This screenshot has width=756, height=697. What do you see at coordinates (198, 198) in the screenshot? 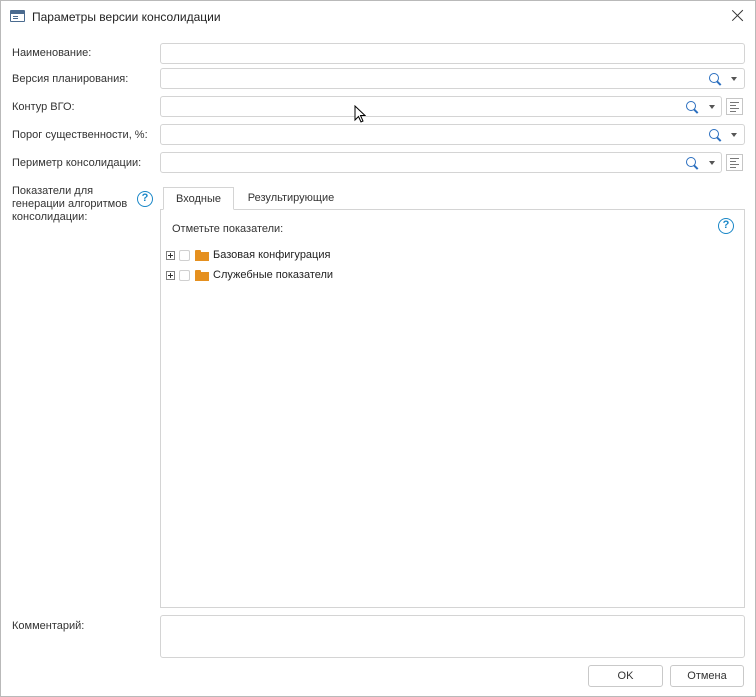
I see `tab-input: Входные` at bounding box center [198, 198].